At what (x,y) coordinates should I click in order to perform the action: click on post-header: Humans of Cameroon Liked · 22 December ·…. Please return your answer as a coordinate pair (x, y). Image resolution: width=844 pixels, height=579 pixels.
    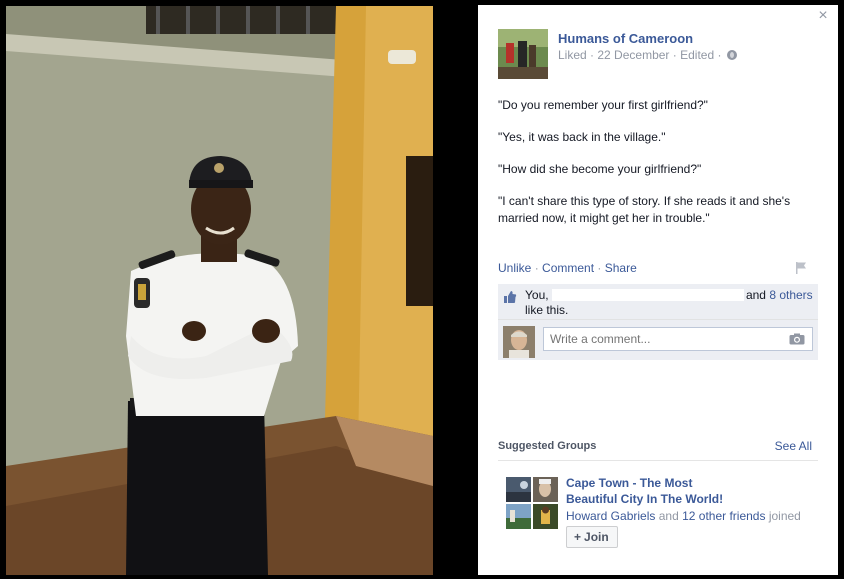
    Looking at the image, I should click on (658, 55).